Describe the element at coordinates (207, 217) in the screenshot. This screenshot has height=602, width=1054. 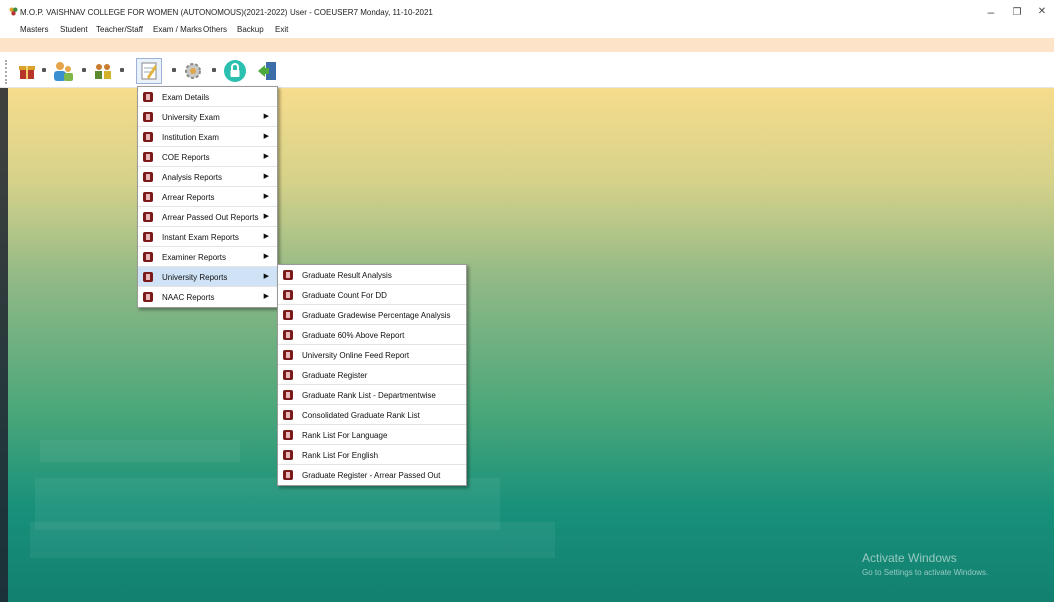
I see `menu-item-arrear-passed-out-reports: Arrear Passed Out Reports ▶` at that location.